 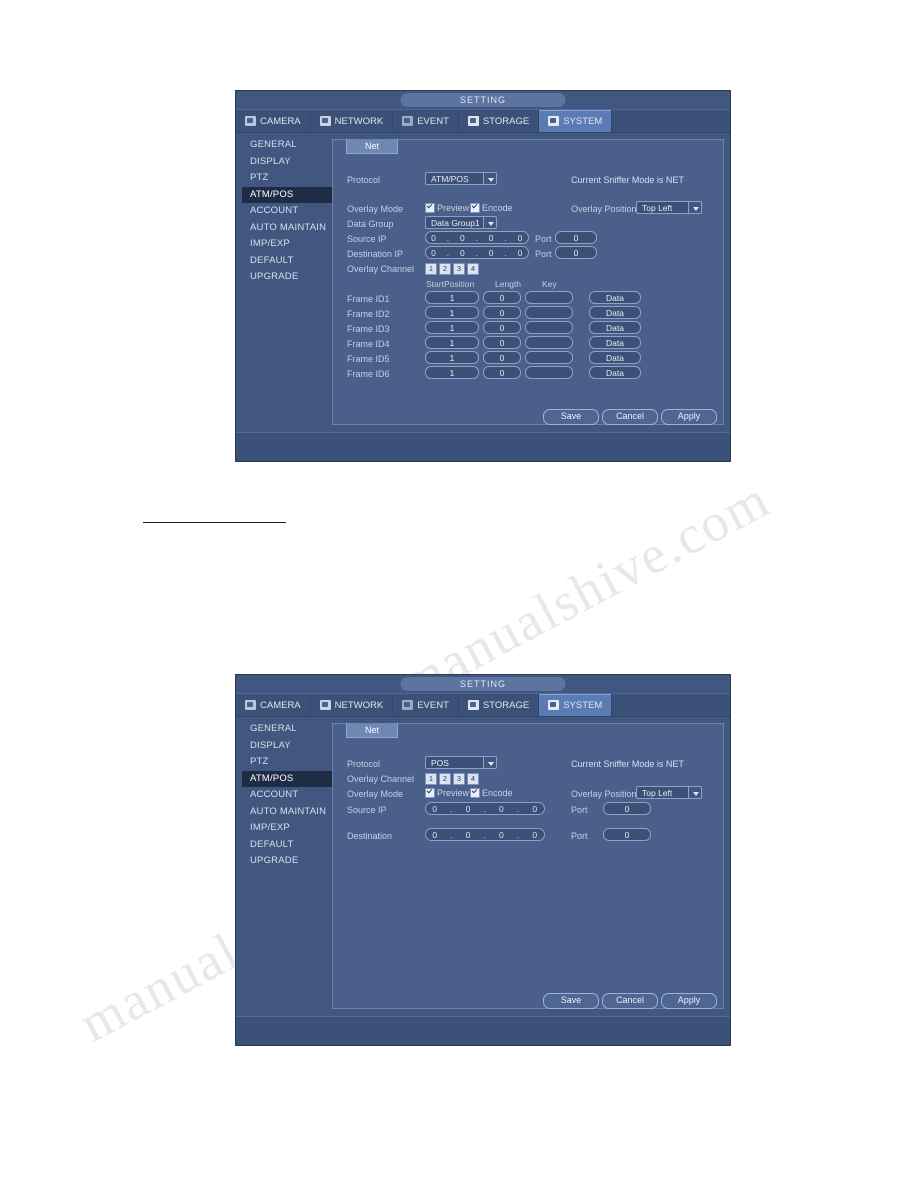 What do you see at coordinates (549, 284) in the screenshot?
I see `column-key: Key` at bounding box center [549, 284].